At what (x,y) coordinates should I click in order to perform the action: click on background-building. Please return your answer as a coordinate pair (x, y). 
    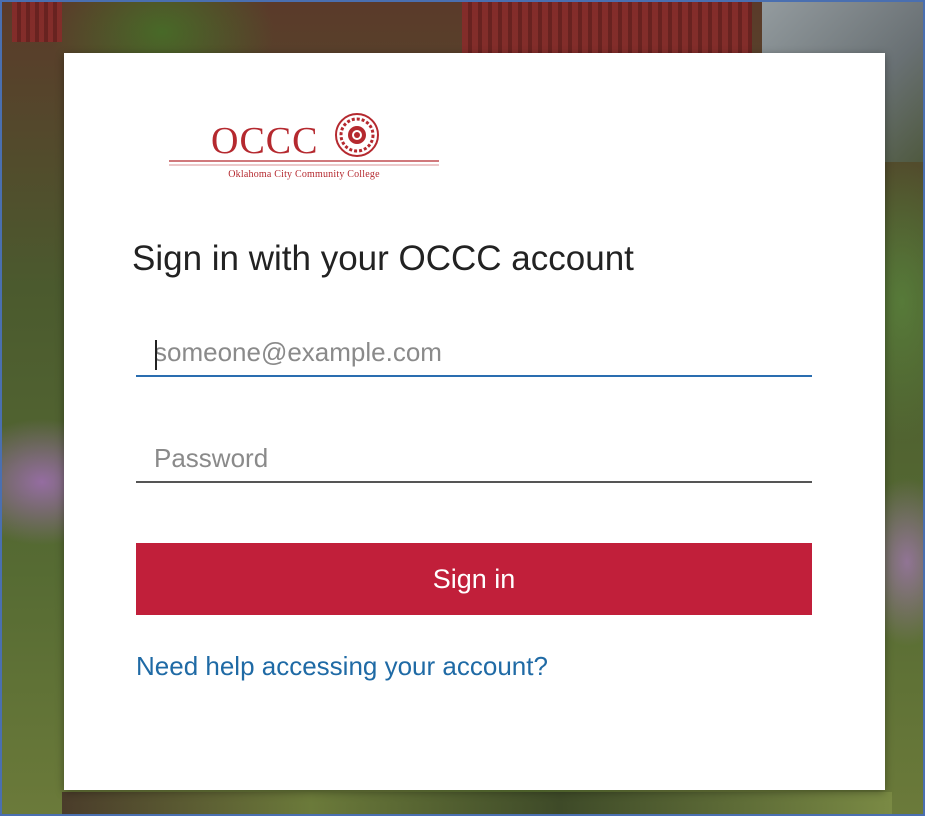
    Looking at the image, I should click on (37, 22).